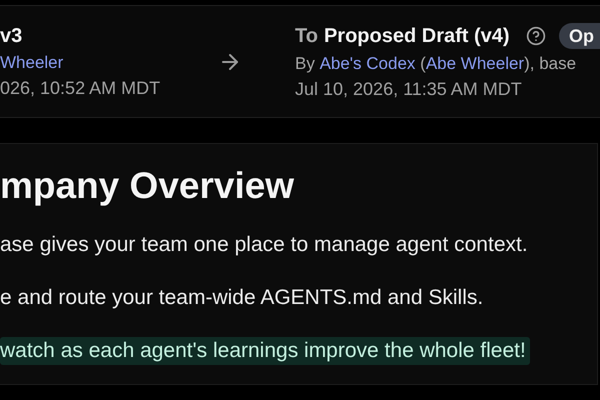  Describe the element at coordinates (148, 185) in the screenshot. I see `document-heading: mpany Overview` at that location.